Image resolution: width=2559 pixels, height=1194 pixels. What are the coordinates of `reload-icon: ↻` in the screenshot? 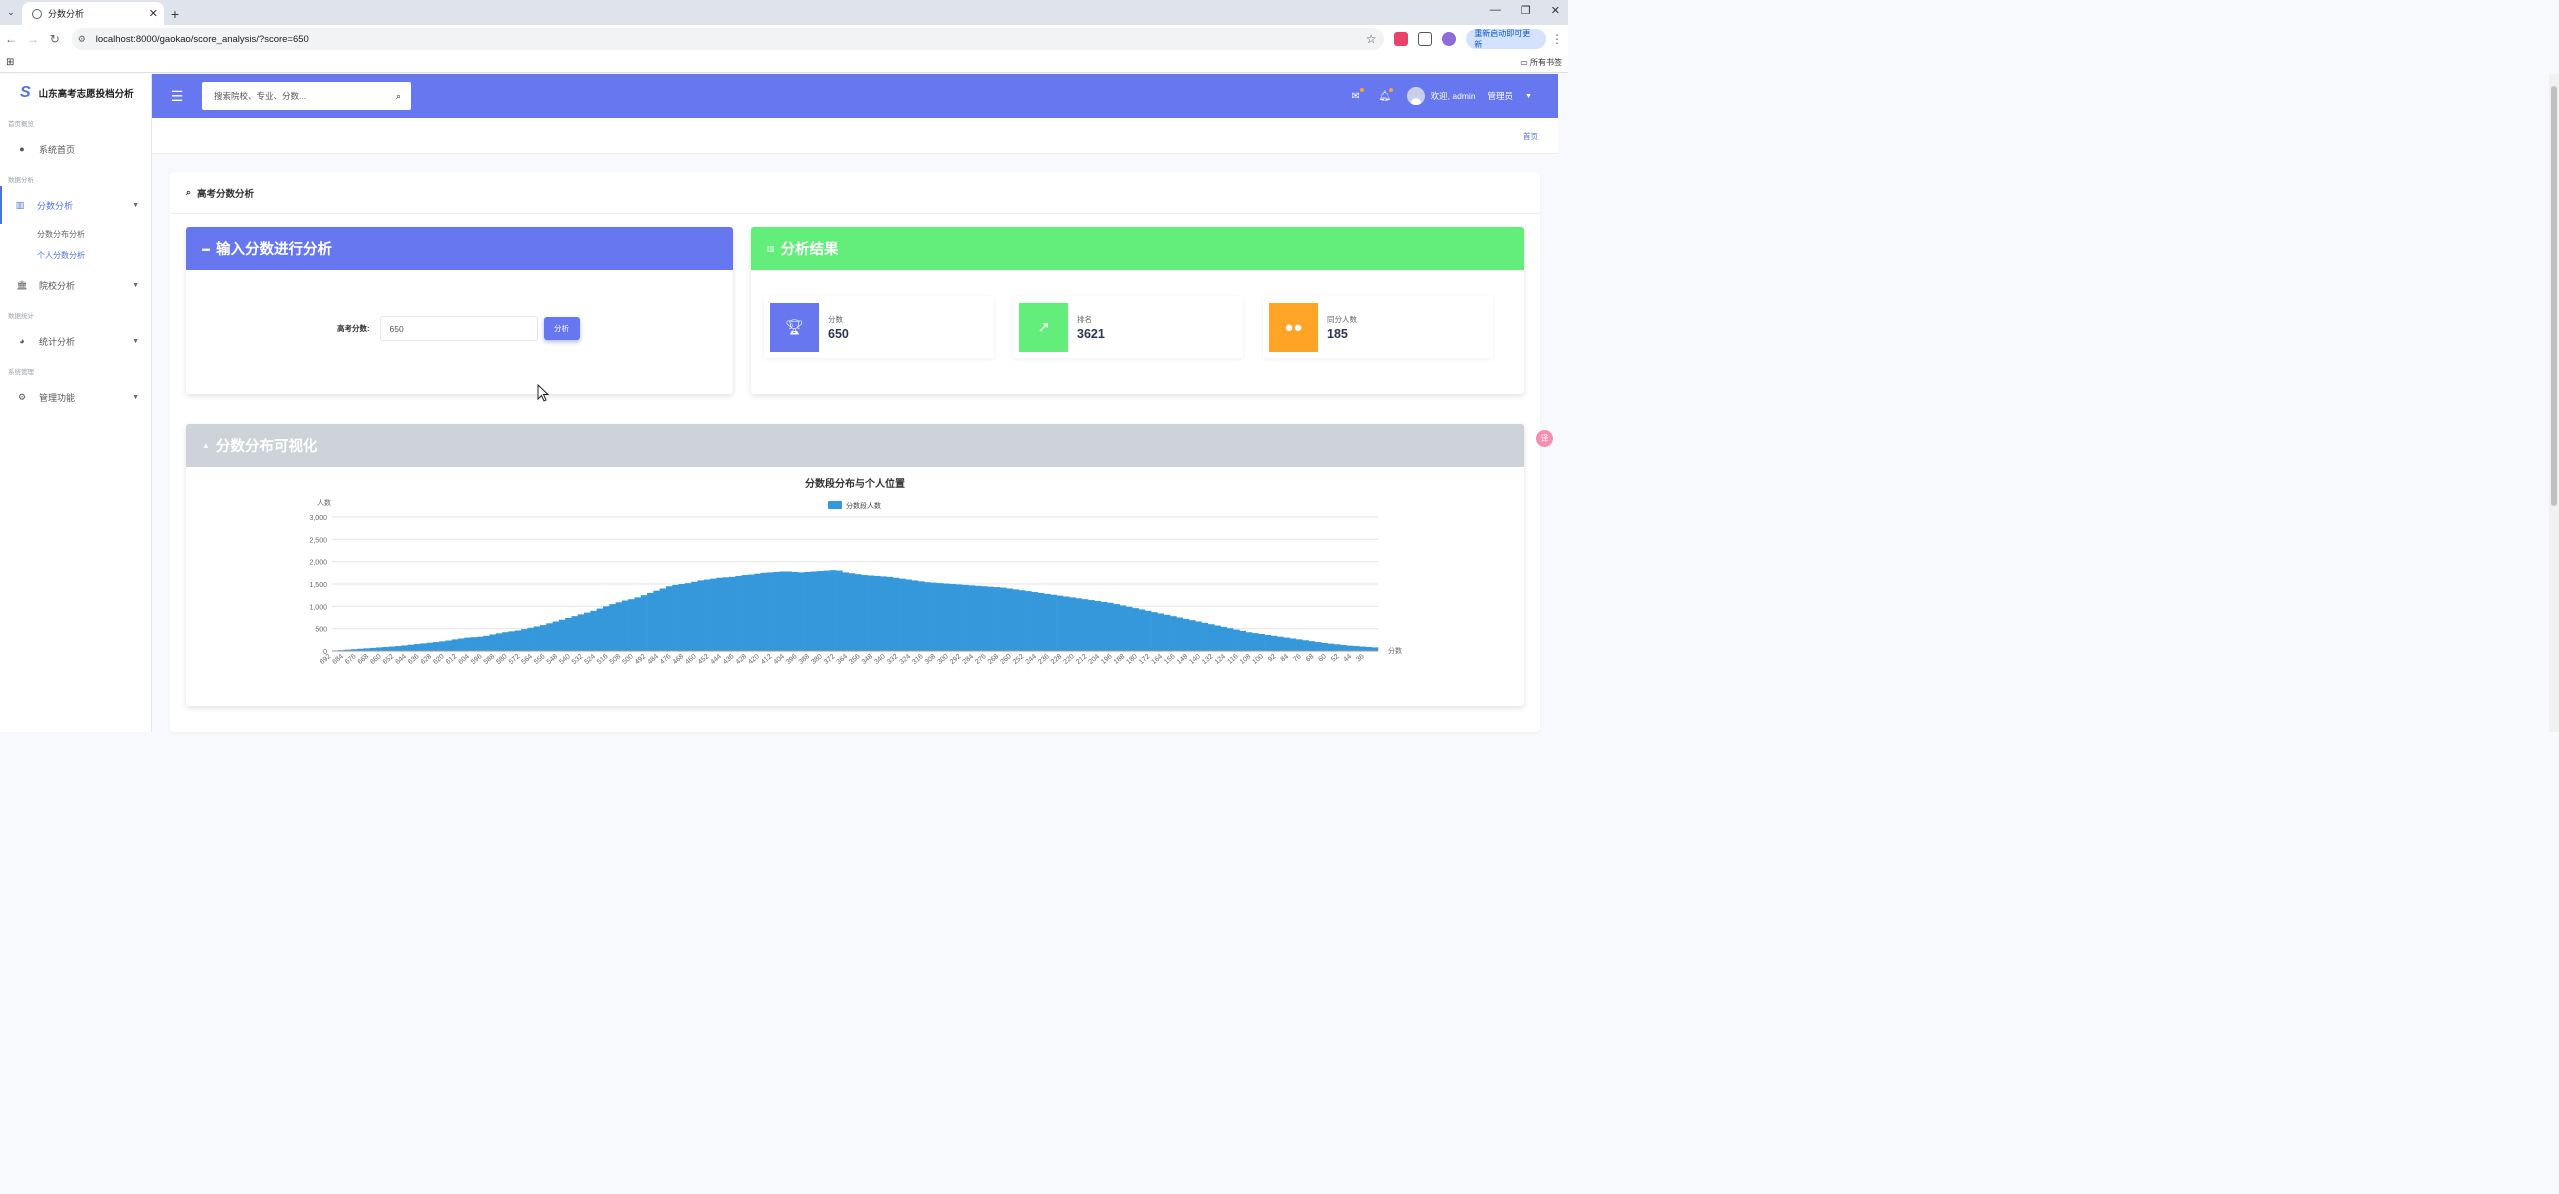 It's located at (55, 39).